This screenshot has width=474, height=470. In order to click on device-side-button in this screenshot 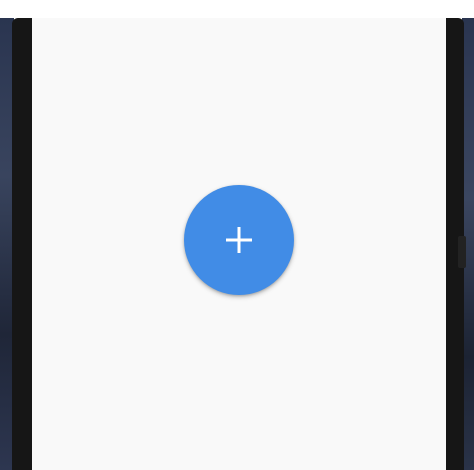, I will do `click(462, 252)`.